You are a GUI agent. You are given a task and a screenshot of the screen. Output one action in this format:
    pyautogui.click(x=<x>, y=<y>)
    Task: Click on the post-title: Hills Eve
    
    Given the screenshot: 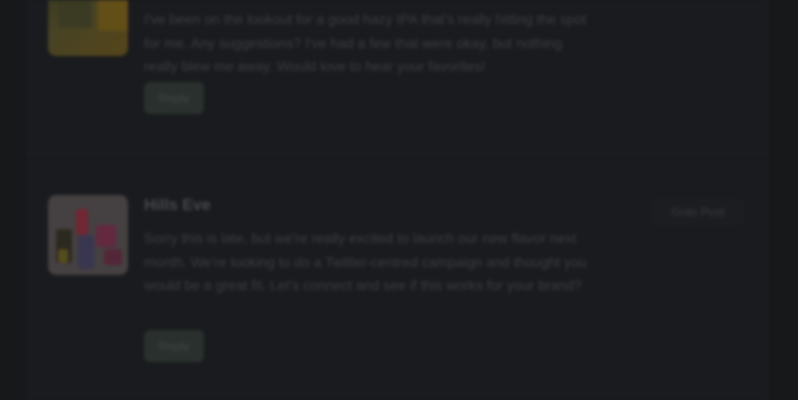 What is the action you would take?
    pyautogui.click(x=177, y=205)
    